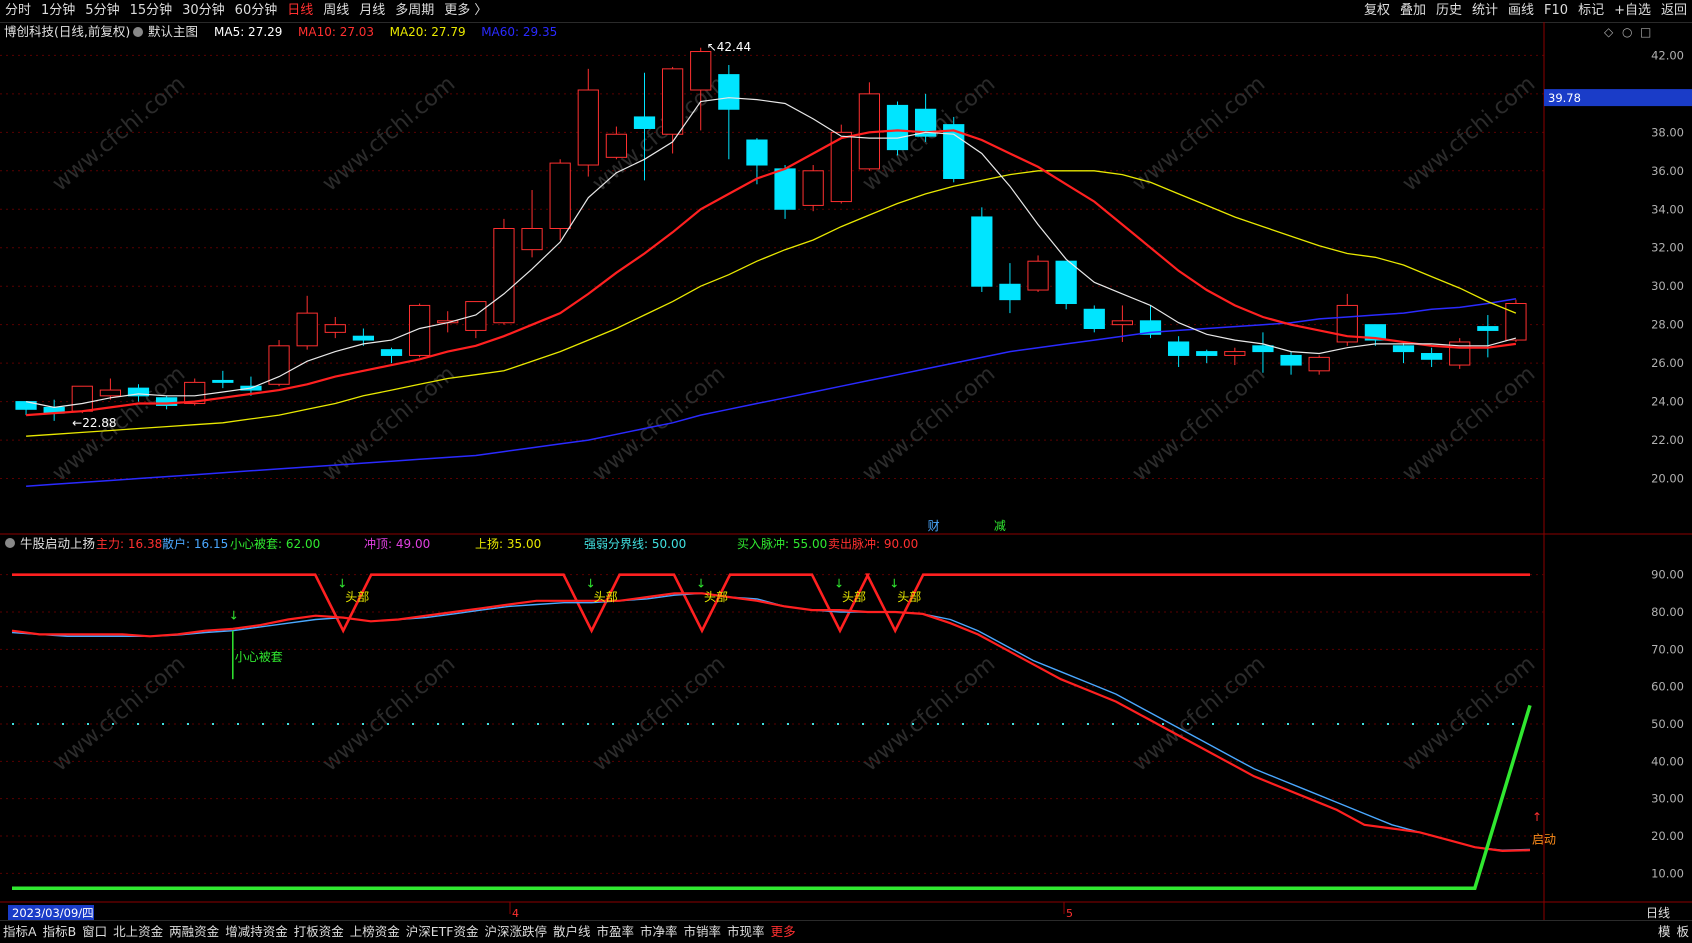 This screenshot has height=943, width=1692. What do you see at coordinates (20, 932) in the screenshot?
I see `bottom-tab: 指标A` at bounding box center [20, 932].